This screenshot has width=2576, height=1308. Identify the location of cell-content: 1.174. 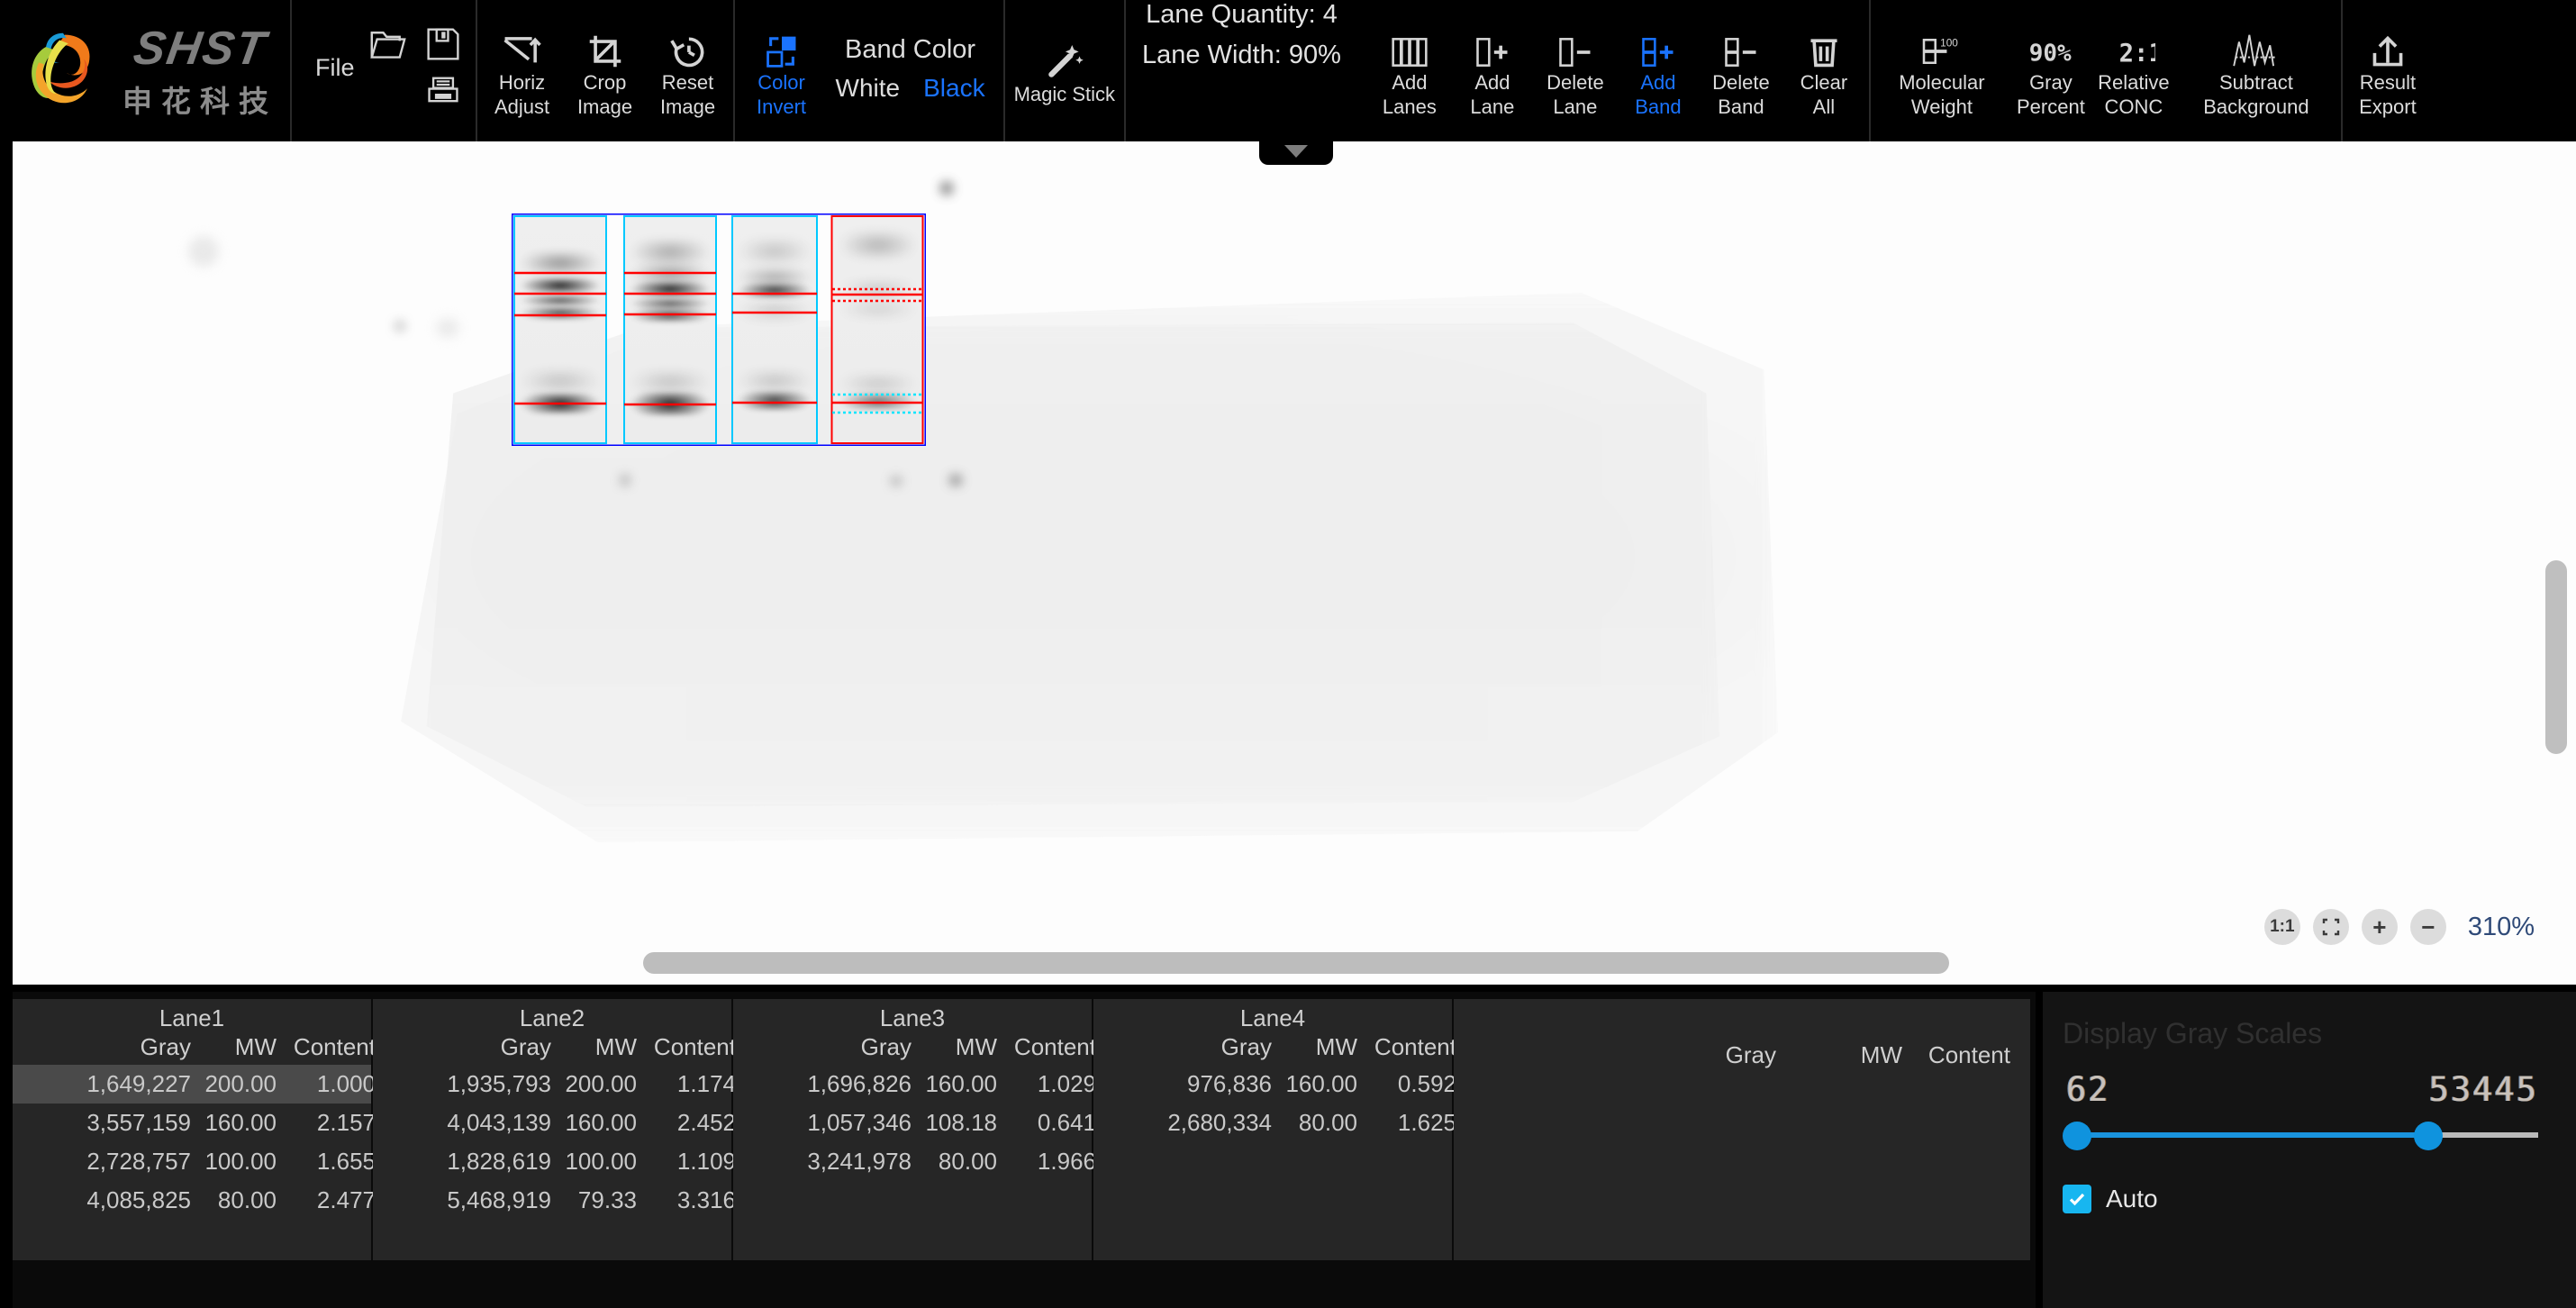
(706, 1083).